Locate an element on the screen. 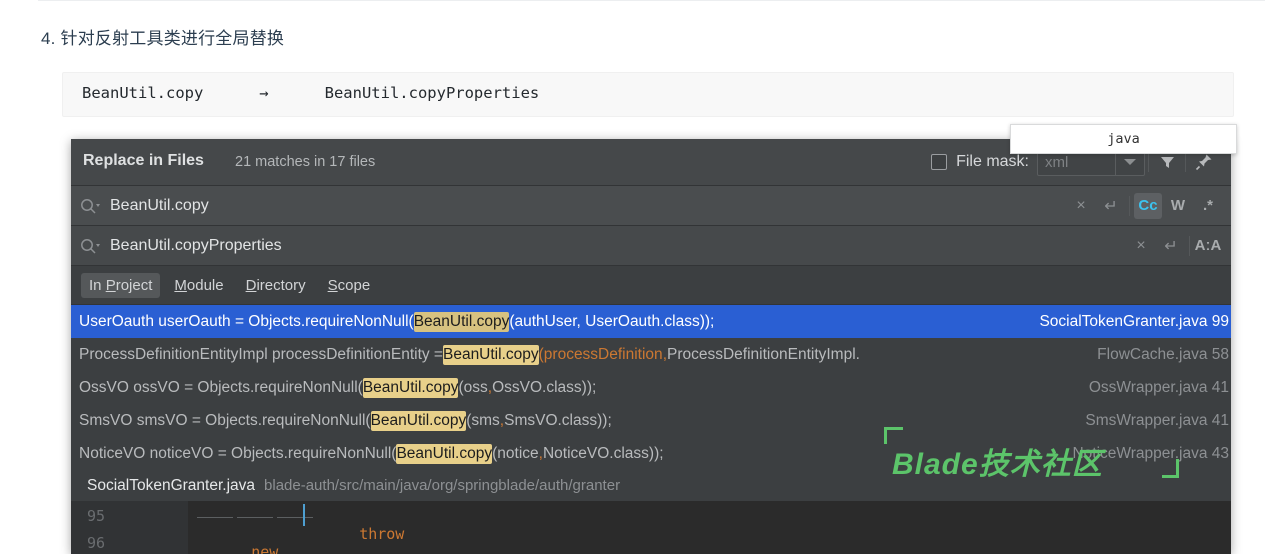 Image resolution: width=1265 pixels, height=554 pixels. scope-tab-directory-post: irectory is located at coordinates (281, 285).